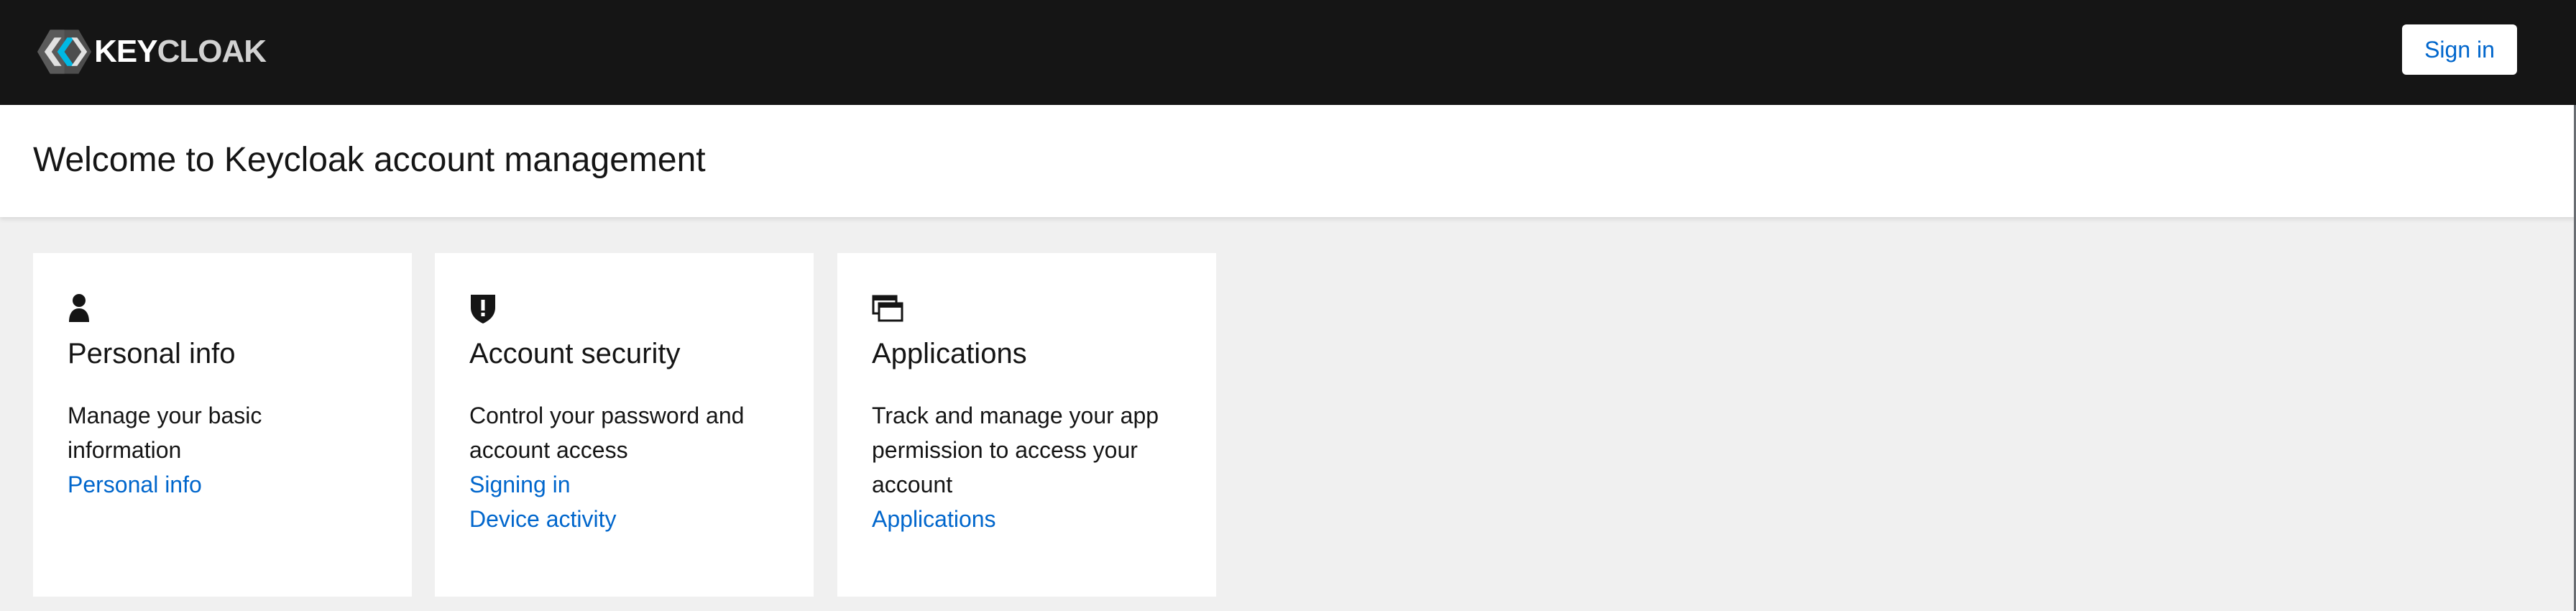 This screenshot has width=2576, height=611. Describe the element at coordinates (369, 160) in the screenshot. I see `page-title: Welcome to Keycloak account management` at that location.